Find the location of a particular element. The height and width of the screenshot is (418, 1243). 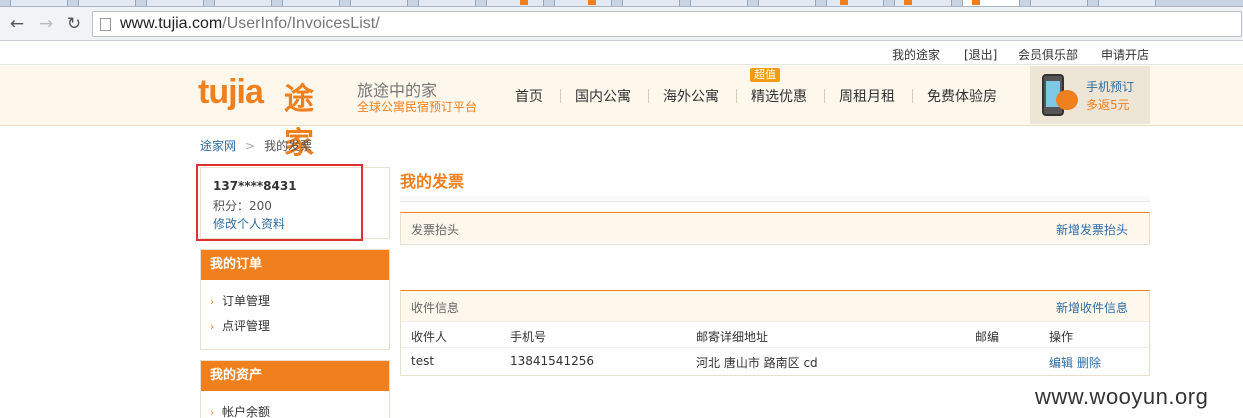

delete-link: 删除 is located at coordinates (1089, 362).